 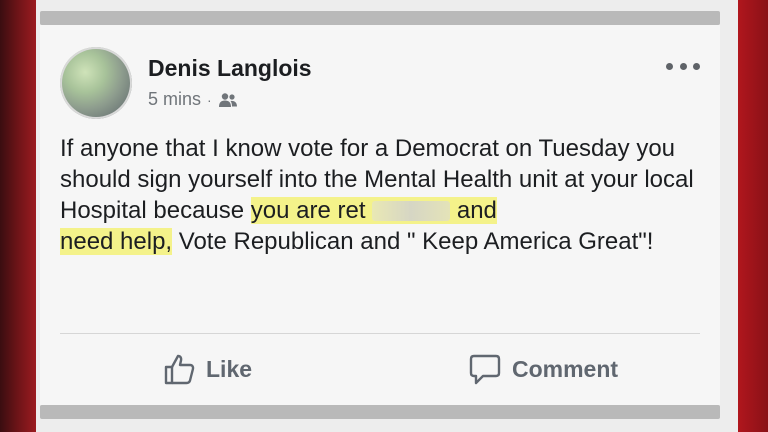 I want to click on comment-icon, so click(x=485, y=369).